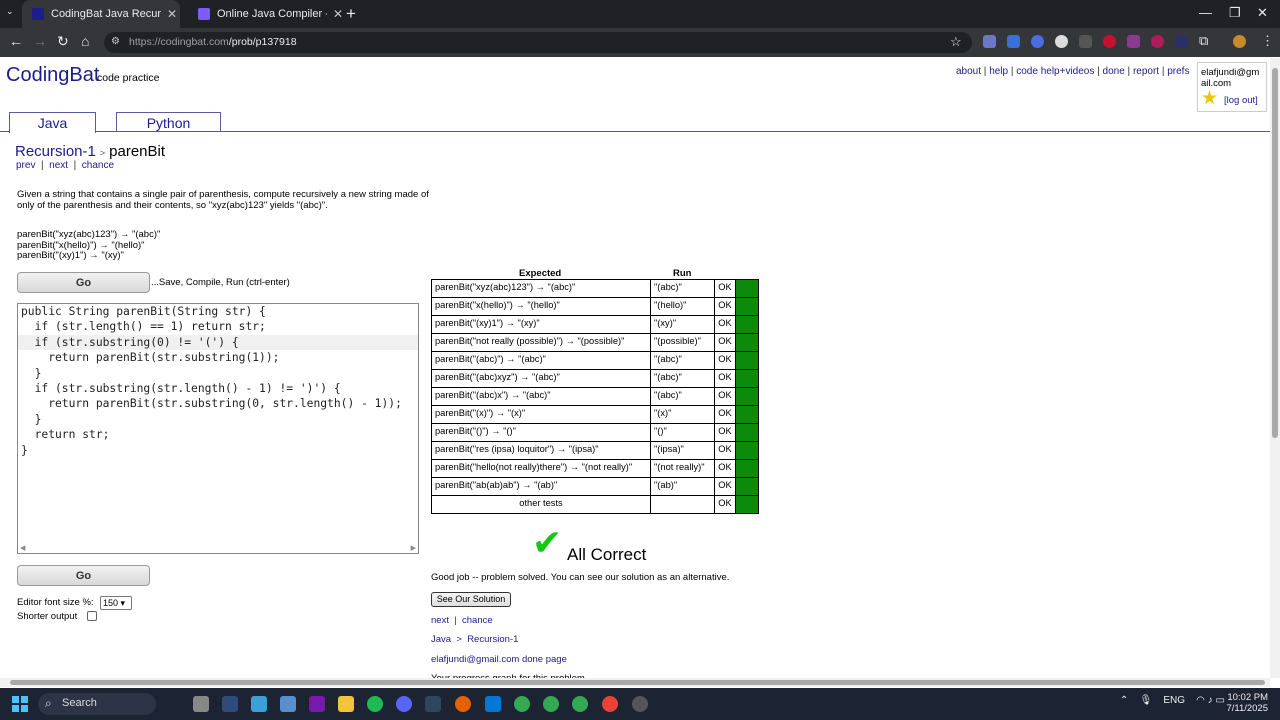 This screenshot has width=1280, height=720. Describe the element at coordinates (16, 41) in the screenshot. I see `back-icon: ←` at that location.